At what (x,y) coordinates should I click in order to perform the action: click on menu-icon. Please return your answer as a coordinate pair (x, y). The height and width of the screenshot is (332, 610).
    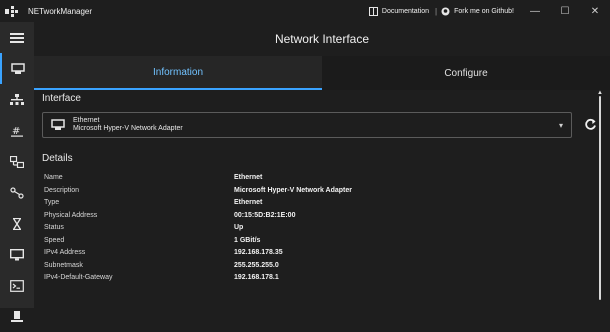
    Looking at the image, I should click on (17, 37).